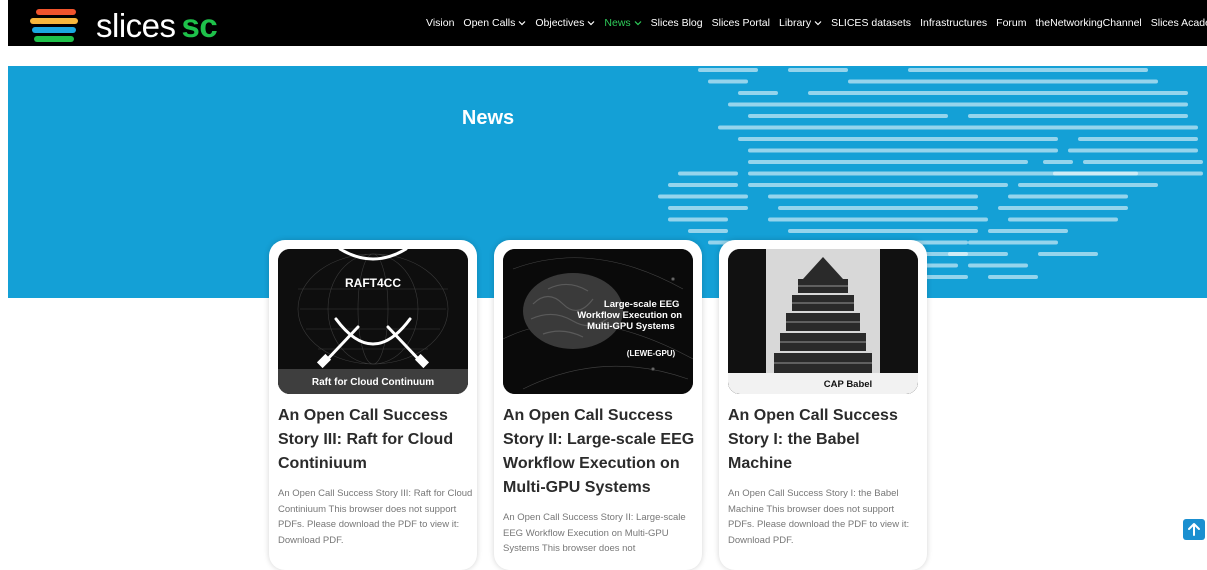  I want to click on nav-item-thenetworkingchannel: theNetworkingChannel, so click(1089, 23).